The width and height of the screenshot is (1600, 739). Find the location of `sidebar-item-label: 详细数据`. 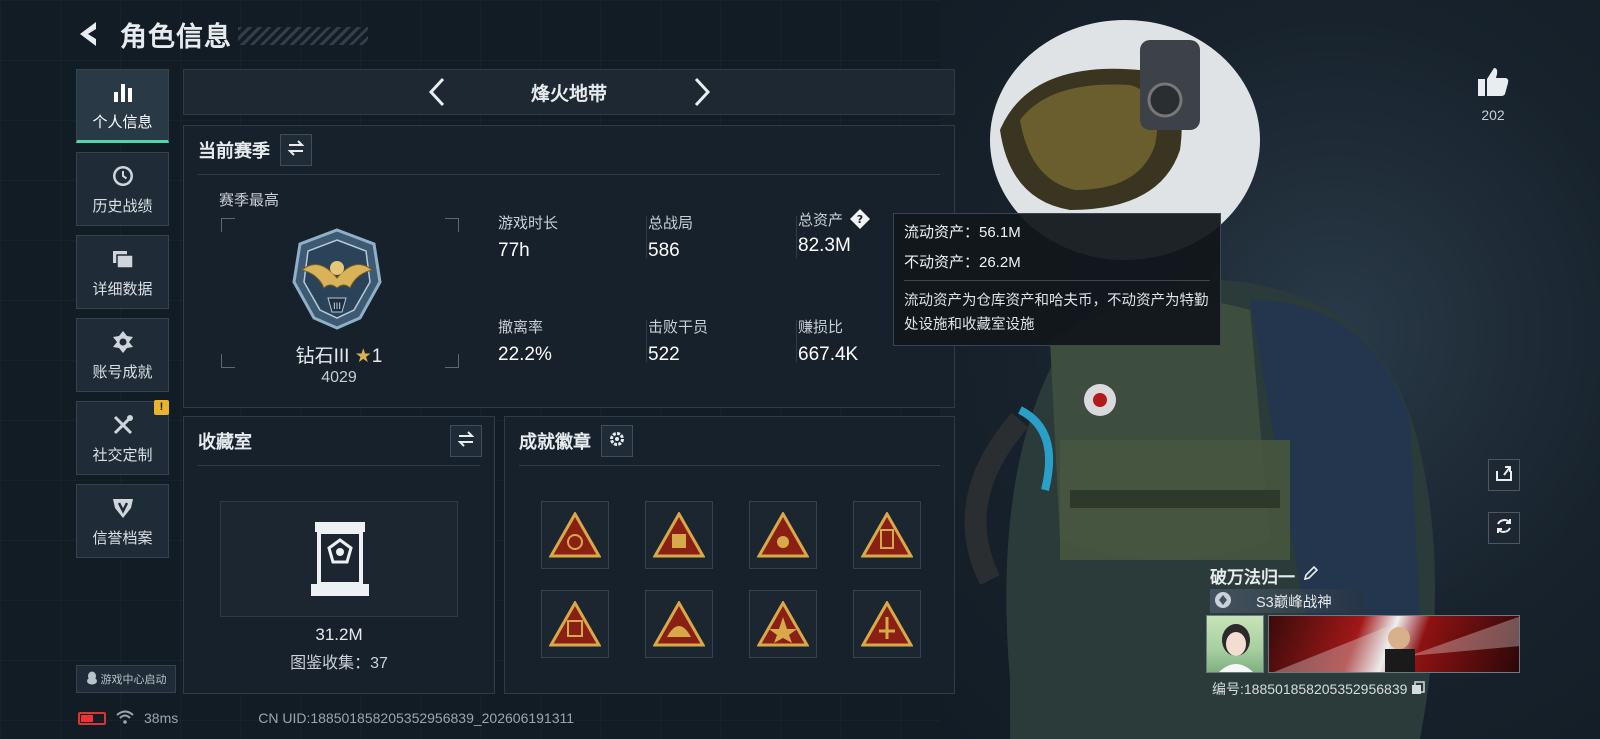

sidebar-item-label: 详细数据 is located at coordinates (122, 289).